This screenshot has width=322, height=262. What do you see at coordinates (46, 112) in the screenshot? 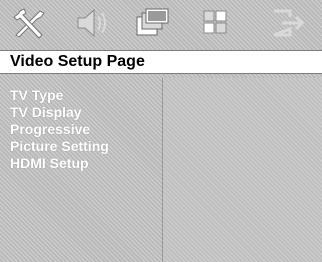
I see `menu-item-tv-display: TV Display` at bounding box center [46, 112].